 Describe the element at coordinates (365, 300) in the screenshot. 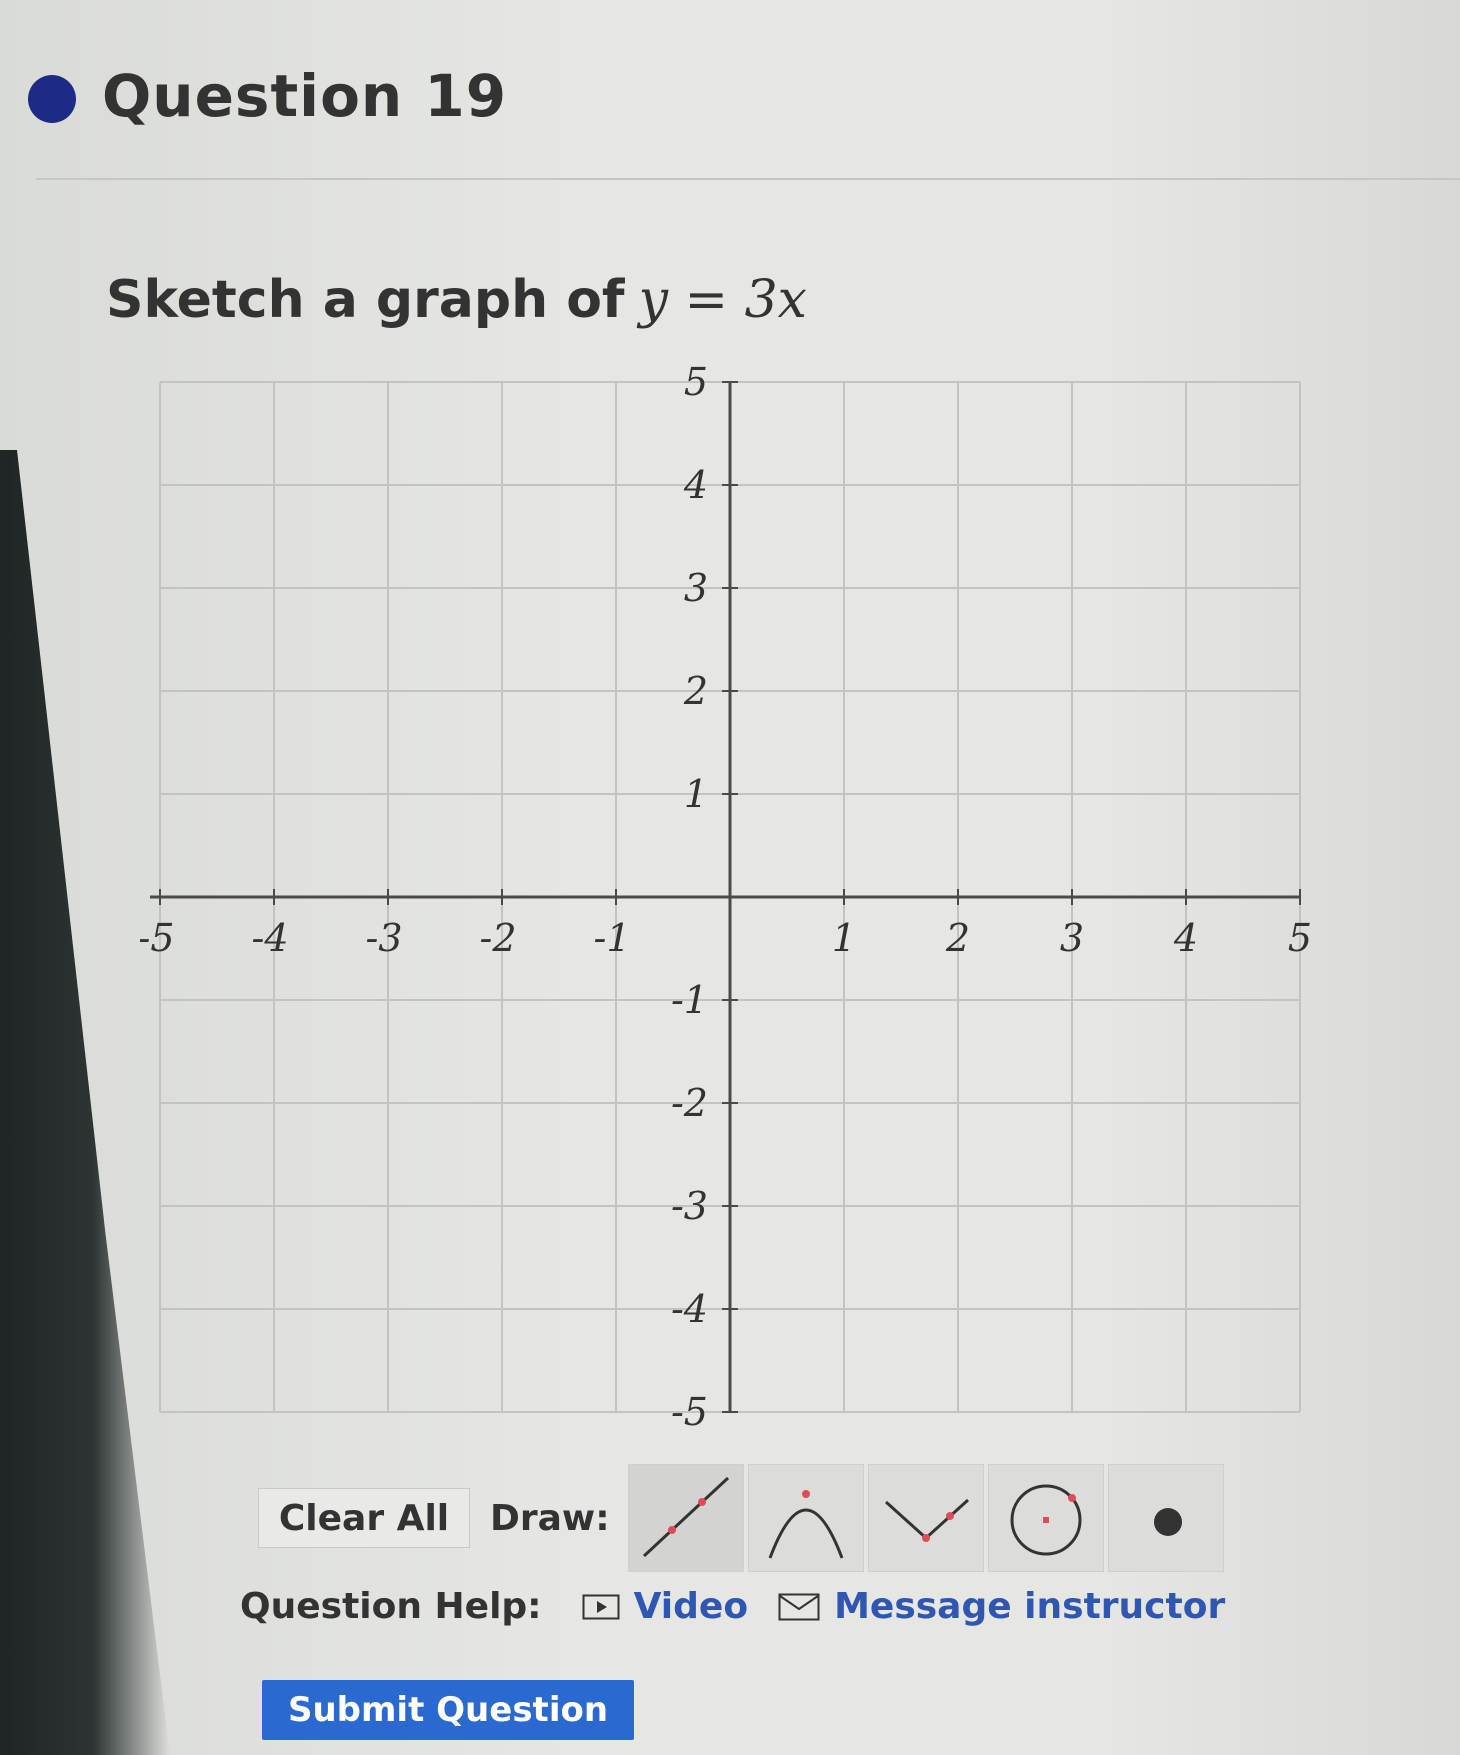

I see `prompt-text: Sketch a graph of` at that location.